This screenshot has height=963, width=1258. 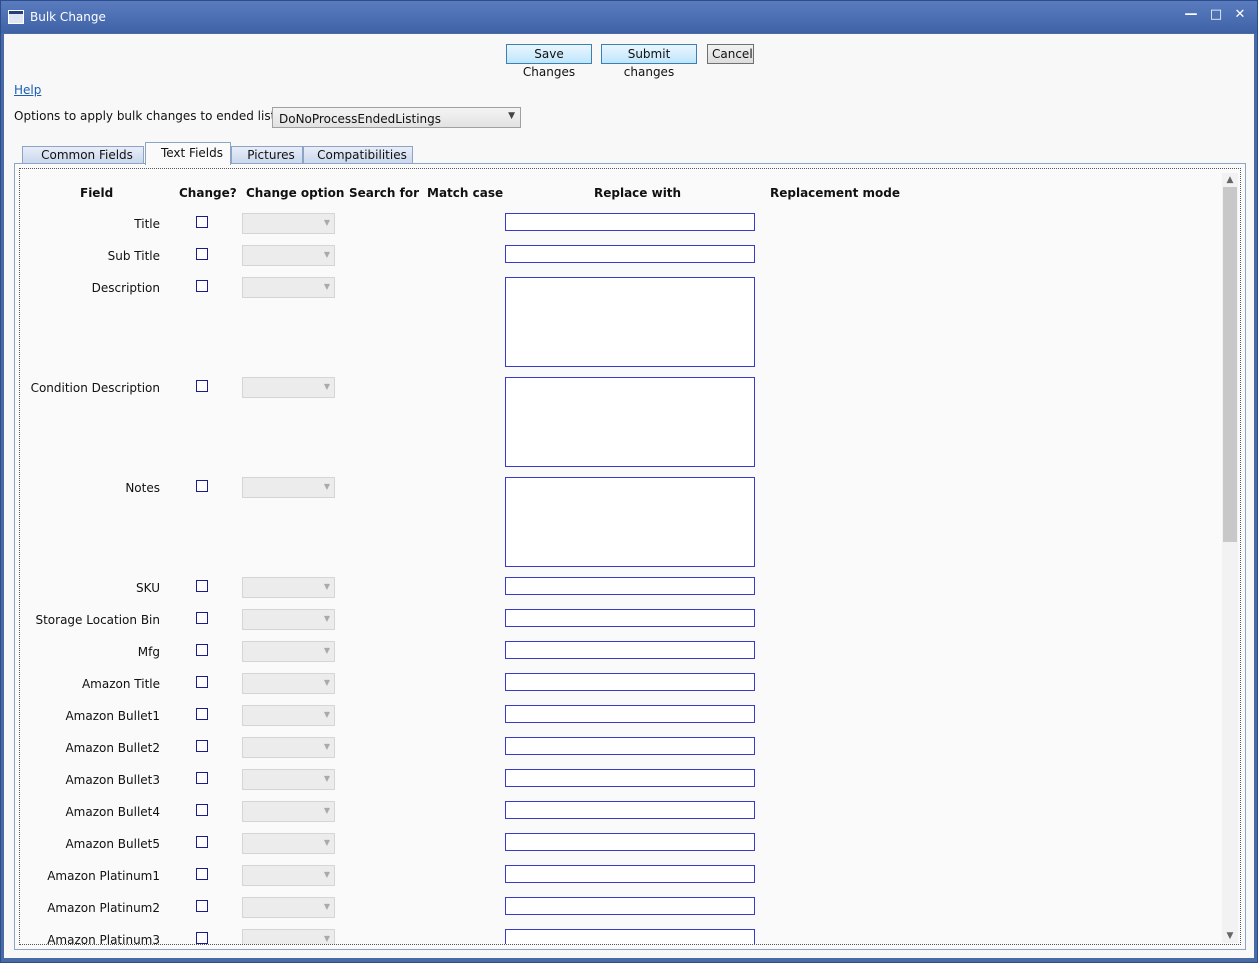 I want to click on help-link: Help, so click(x=27, y=90).